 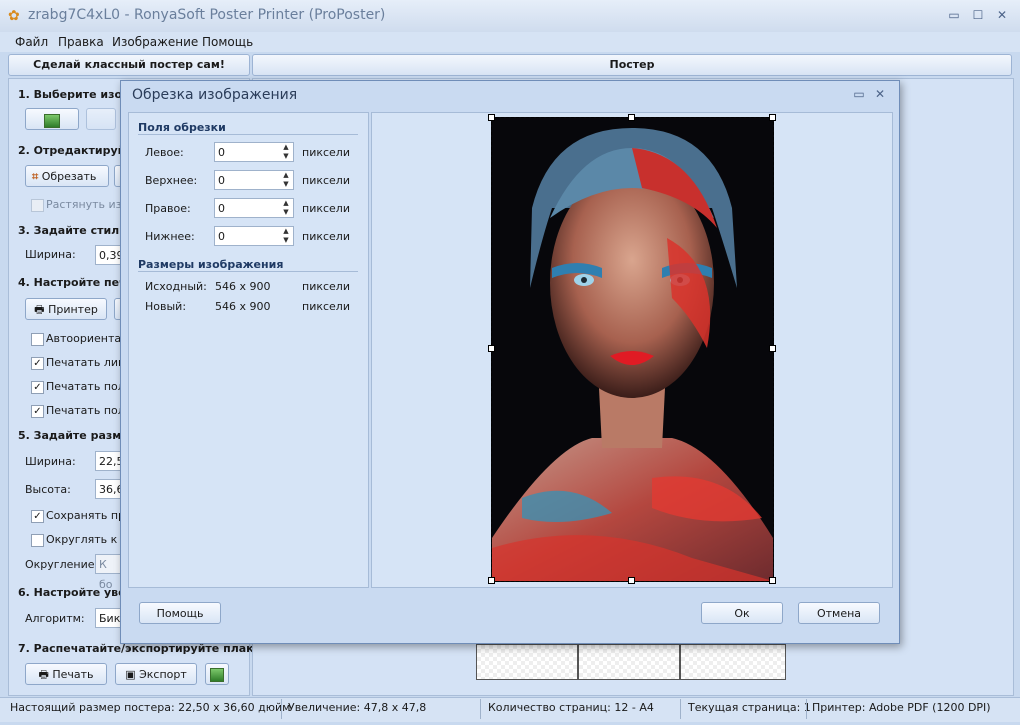 I want to click on algorithm-label: Алгоритм:, so click(x=55, y=618).